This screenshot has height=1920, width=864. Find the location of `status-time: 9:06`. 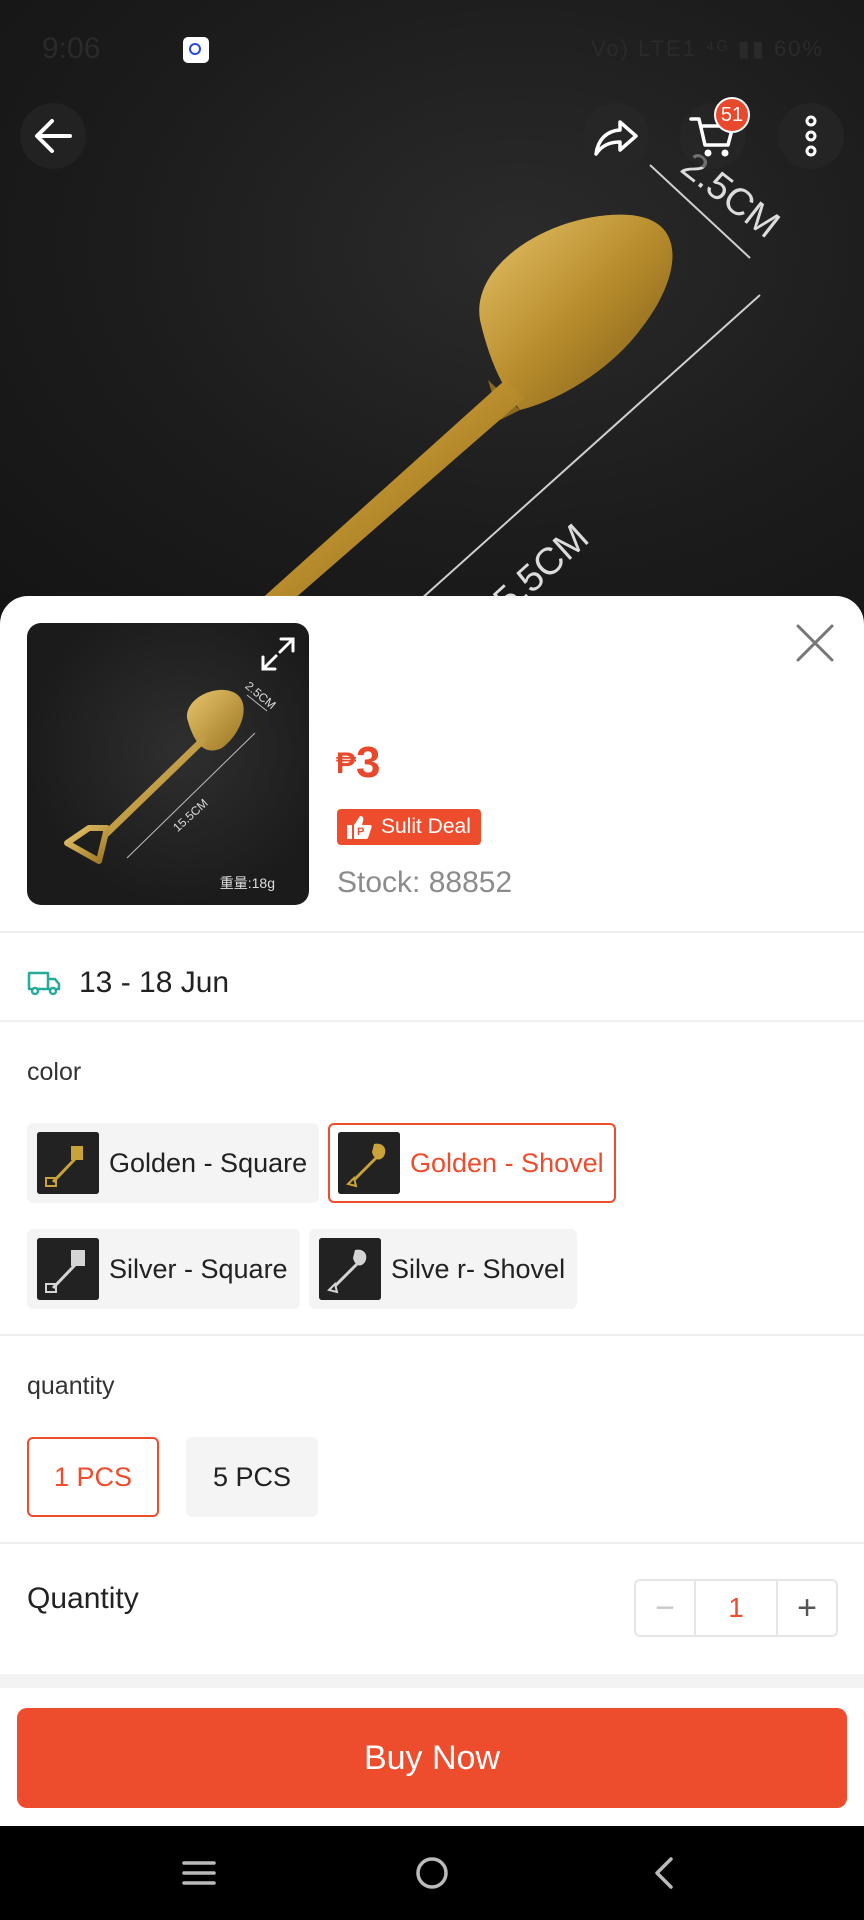

status-time: 9:06 is located at coordinates (71, 48).